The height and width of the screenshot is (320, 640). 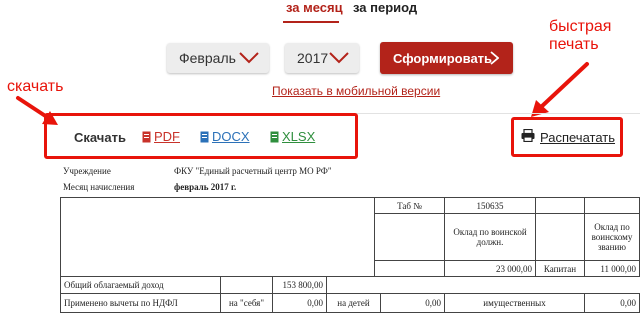 I want to click on table-cell: на "себя", so click(x=246, y=303).